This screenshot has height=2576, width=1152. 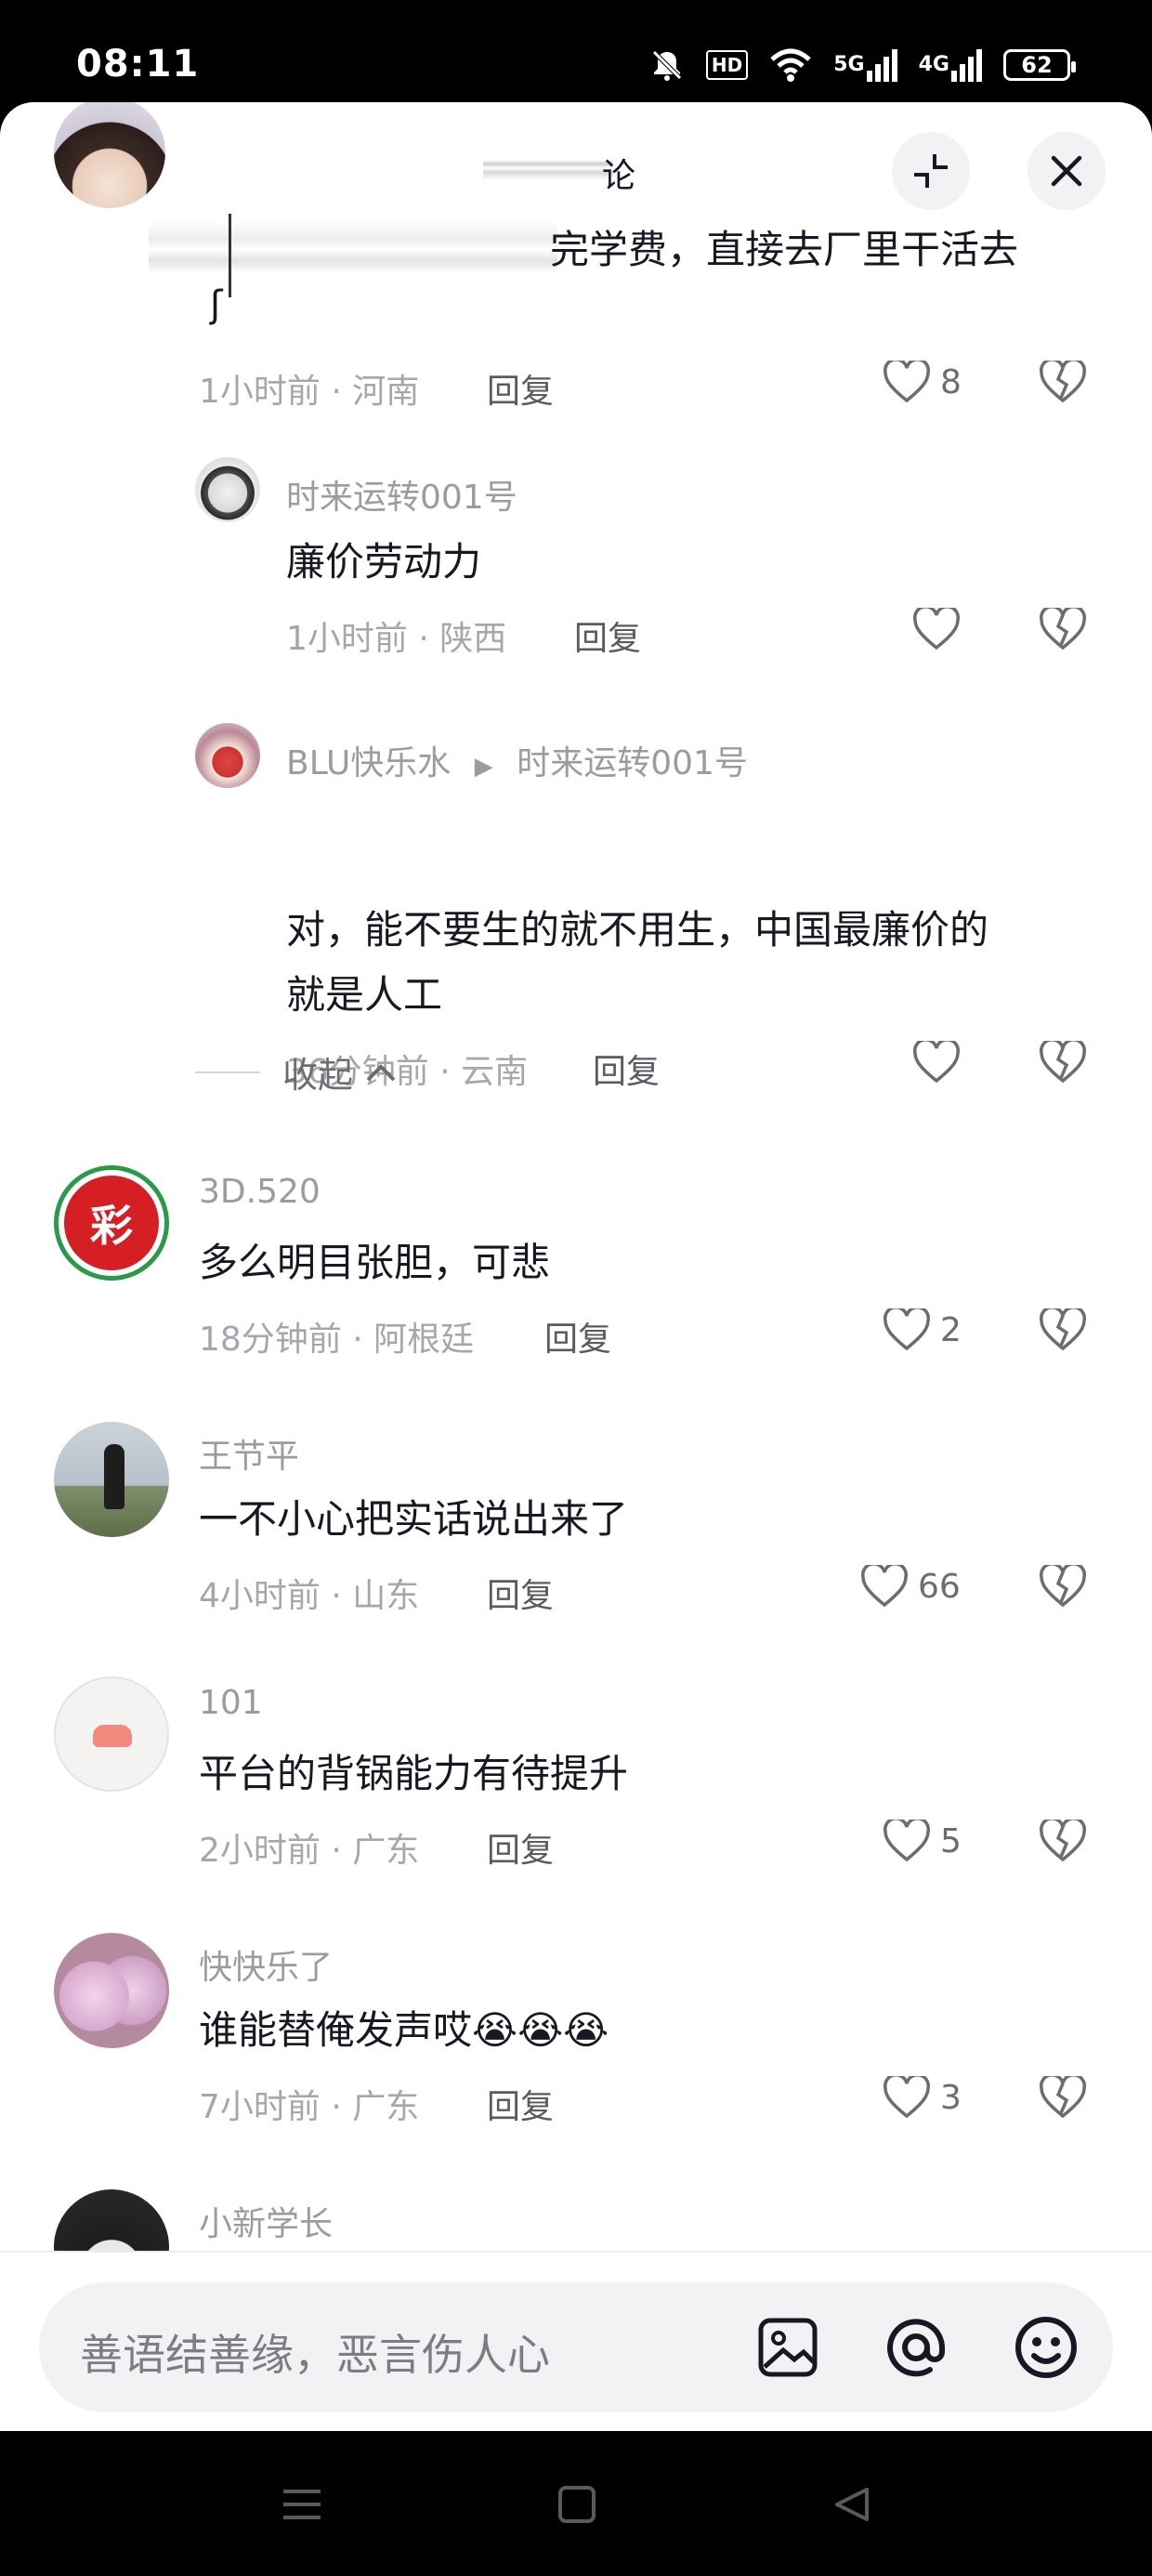 I want to click on status-bar: 08:11 HD 5G 4G 62, so click(x=576, y=51).